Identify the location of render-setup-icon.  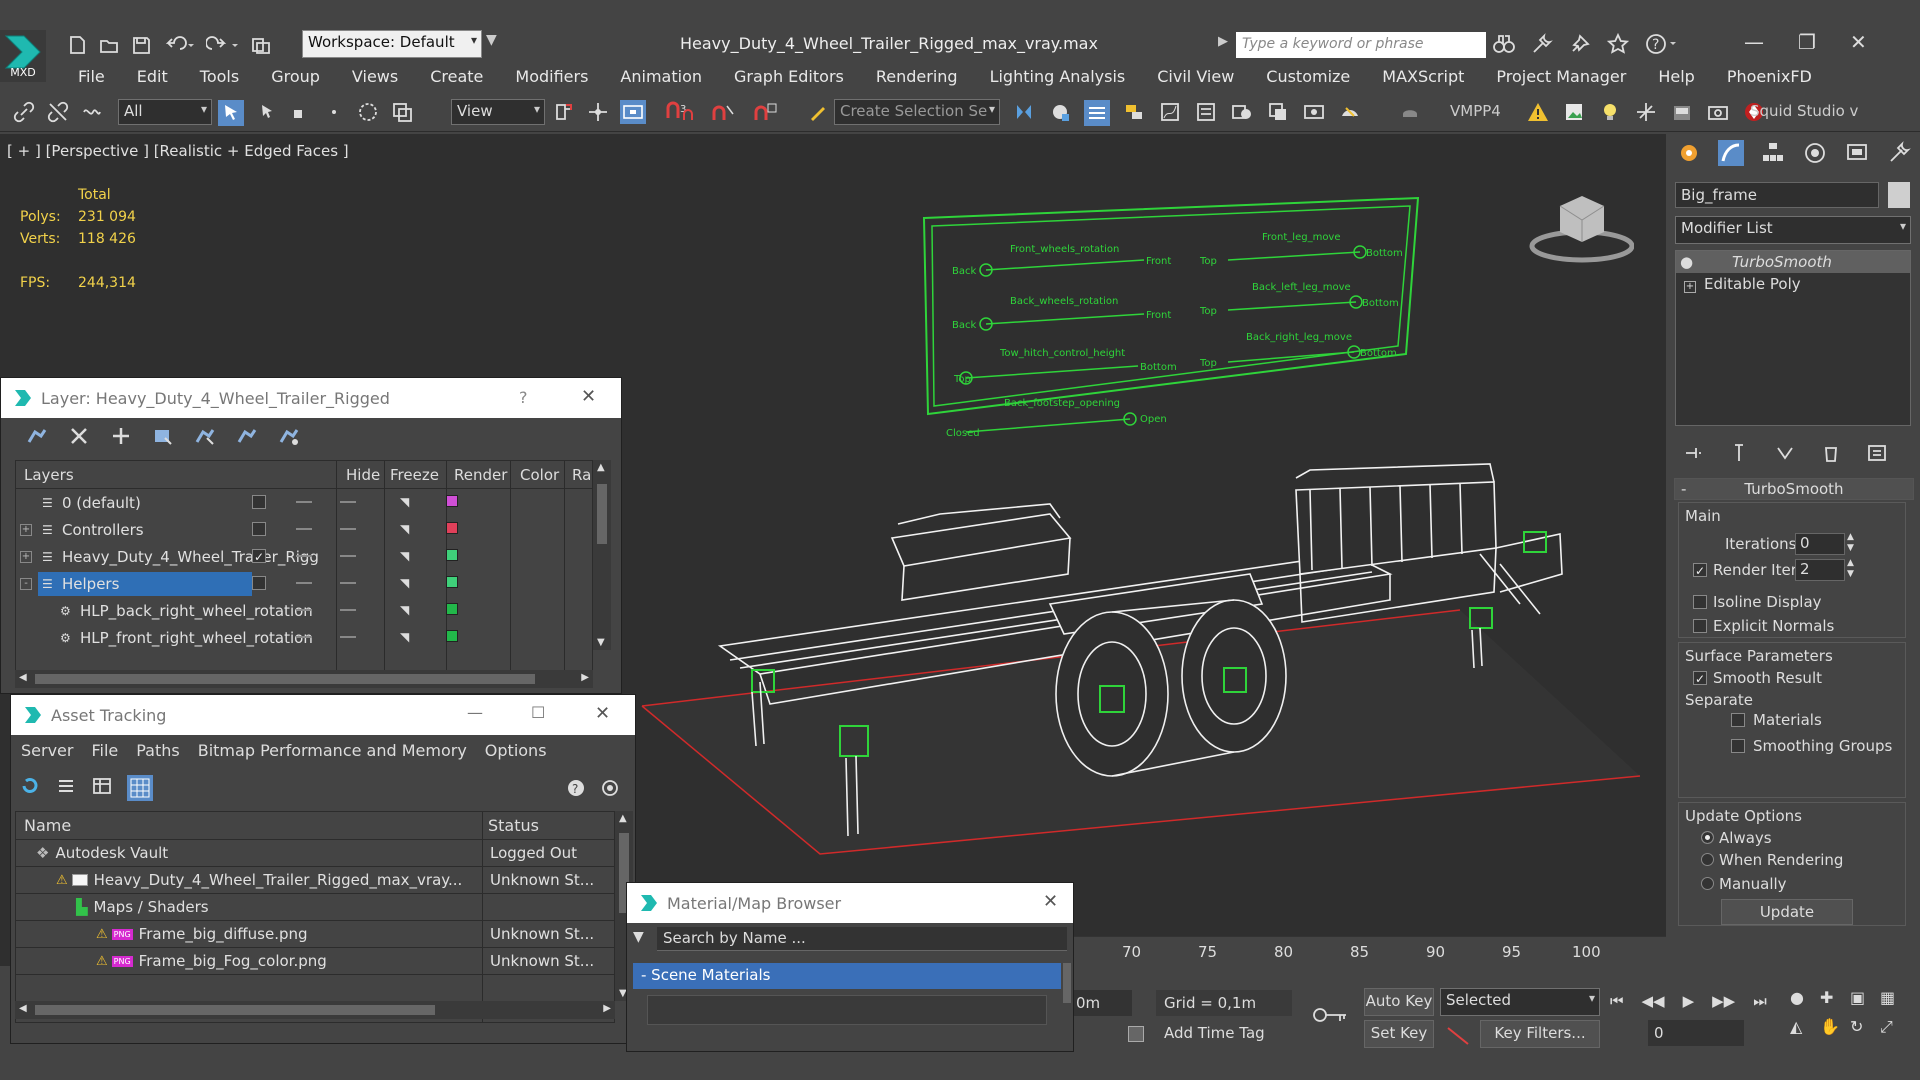
(1278, 112).